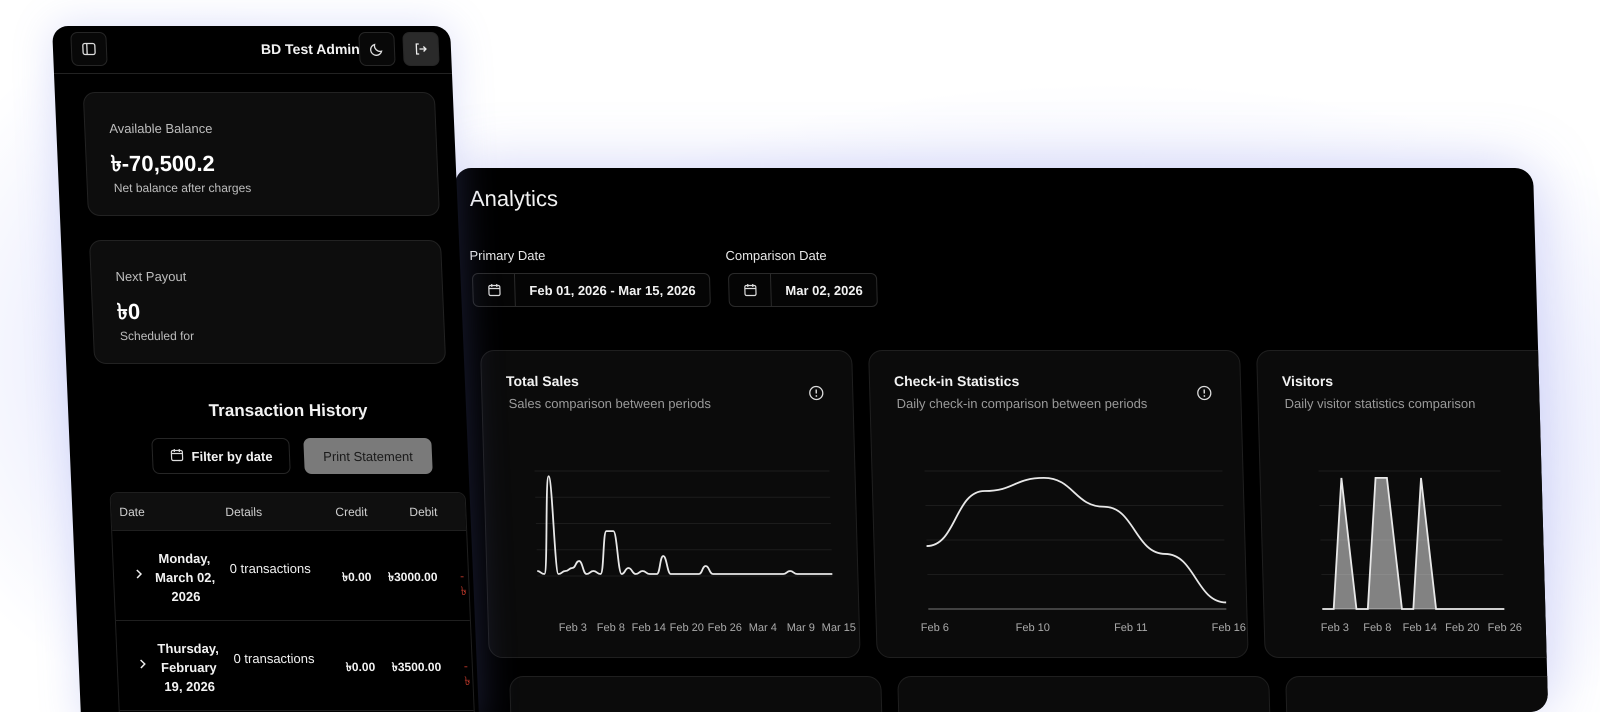 The height and width of the screenshot is (712, 1600). I want to click on row-date: Monday, March 02, 2026, so click(185, 577).